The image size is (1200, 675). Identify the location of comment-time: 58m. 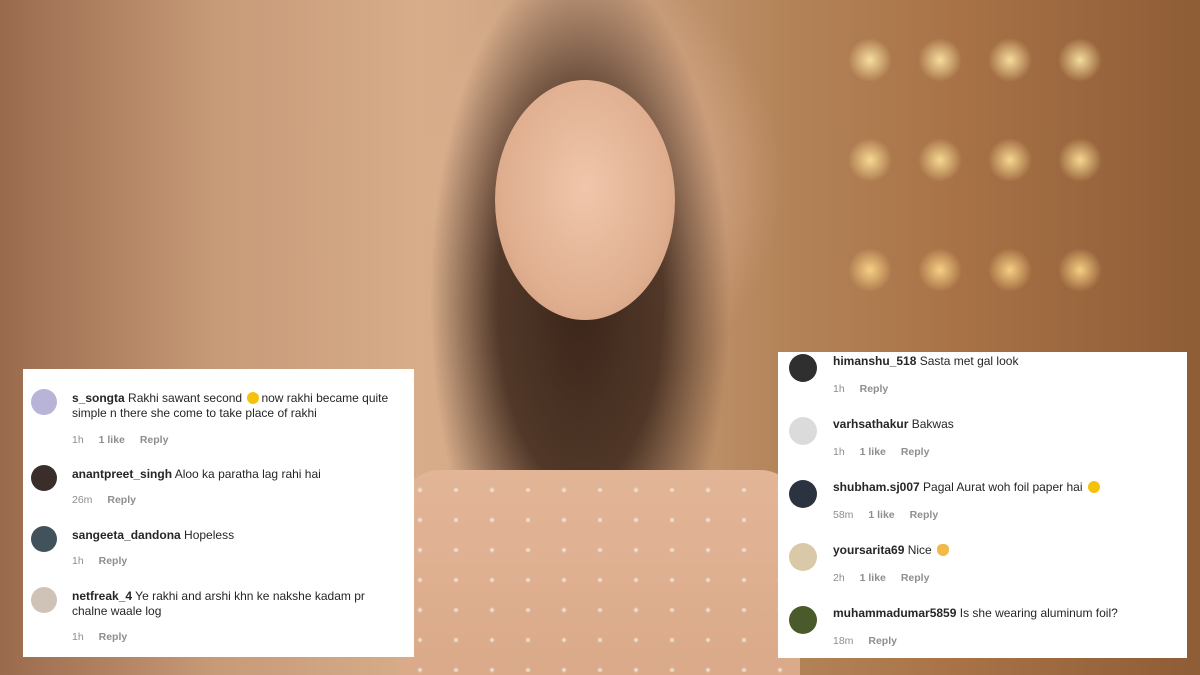
(843, 515).